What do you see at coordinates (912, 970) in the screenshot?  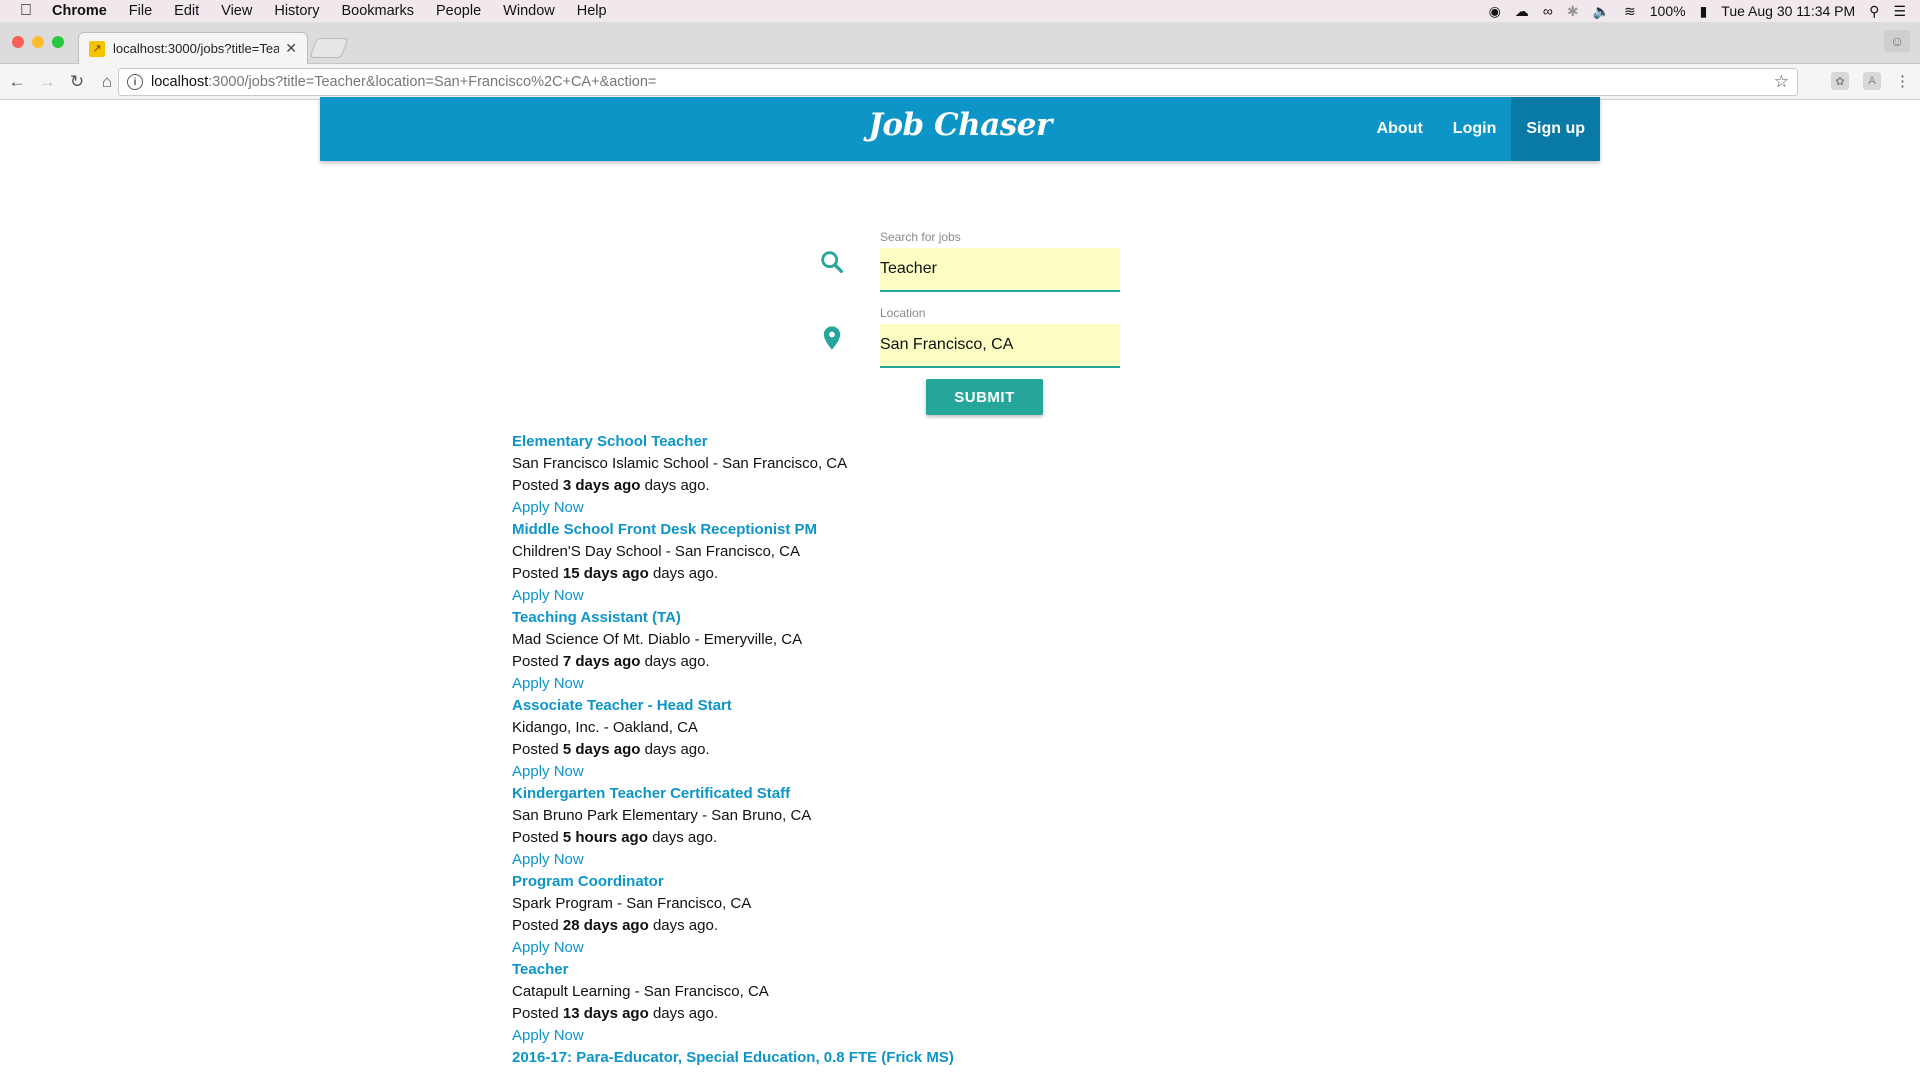 I see `job-title-link: Teacher` at bounding box center [912, 970].